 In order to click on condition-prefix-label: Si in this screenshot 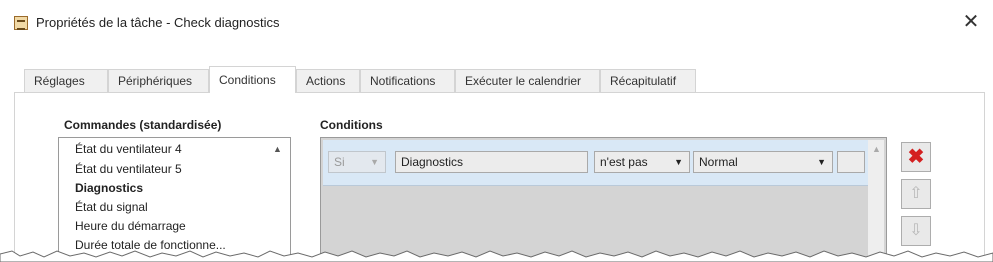, I will do `click(339, 162)`.